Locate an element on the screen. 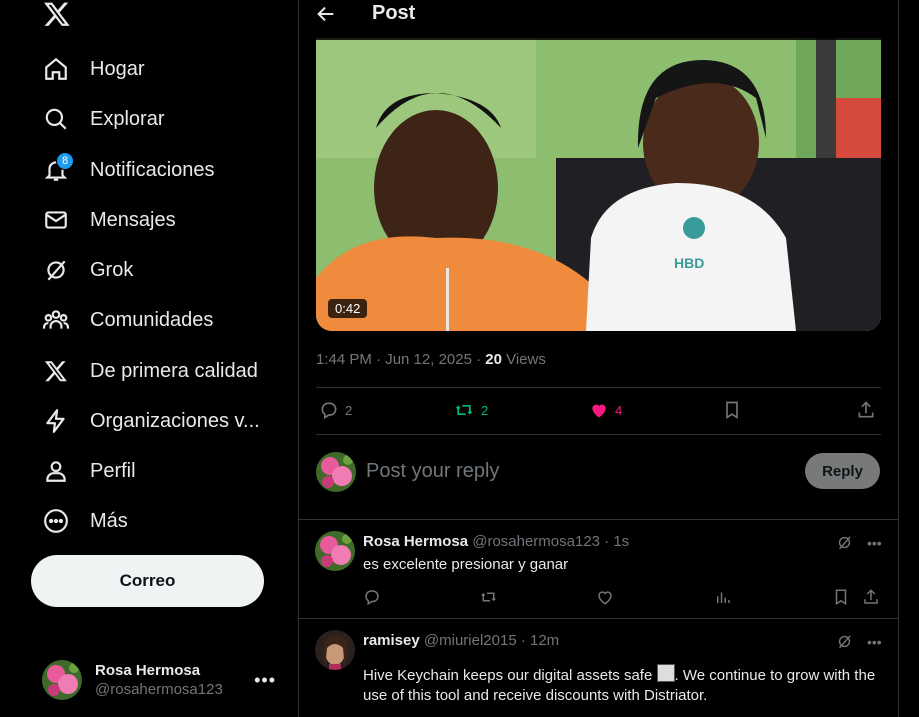 The image size is (919, 717). notification-badge: 8 is located at coordinates (65, 161).